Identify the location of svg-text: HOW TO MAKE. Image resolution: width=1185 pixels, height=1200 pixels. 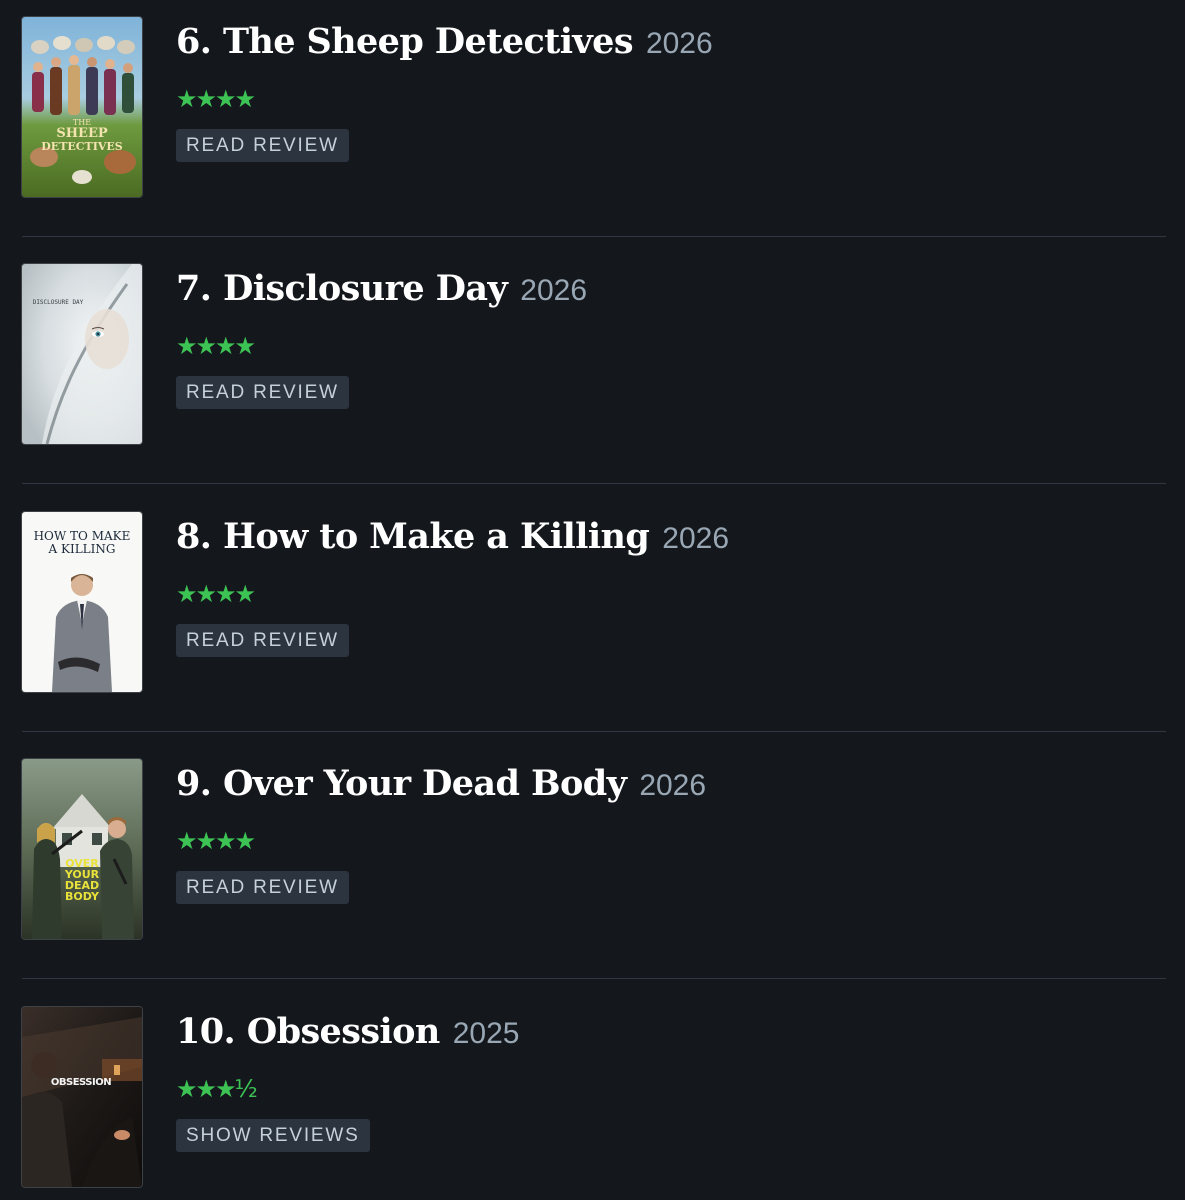
(82, 536).